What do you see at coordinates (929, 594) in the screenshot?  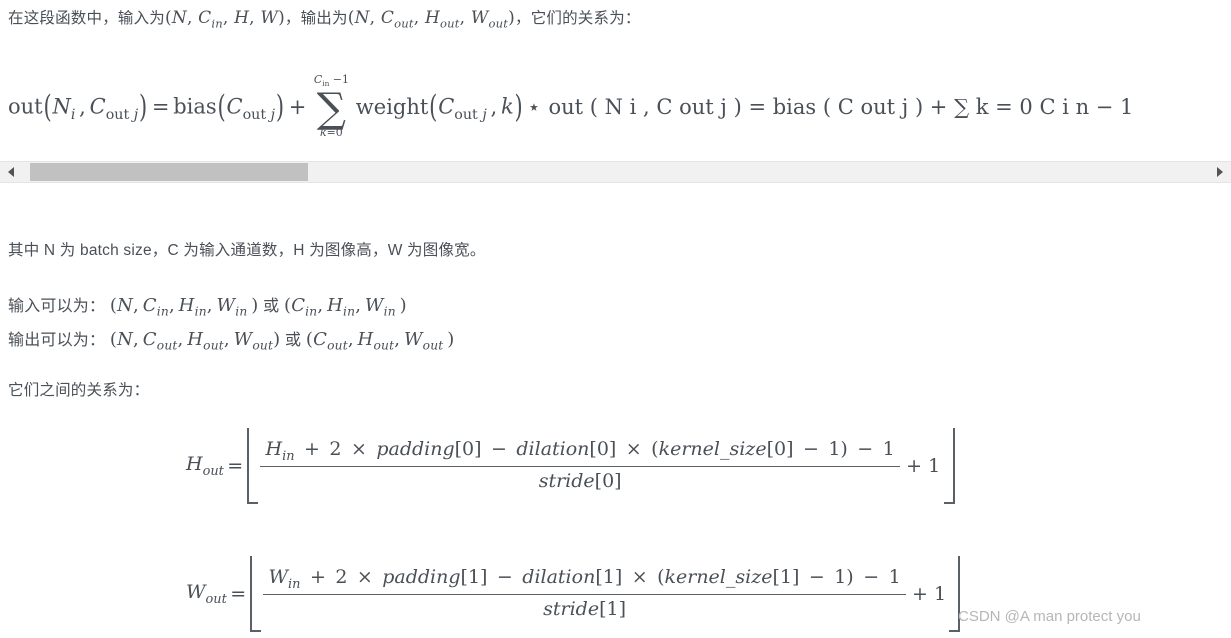 I see `eq-w-plus-one: + 1` at bounding box center [929, 594].